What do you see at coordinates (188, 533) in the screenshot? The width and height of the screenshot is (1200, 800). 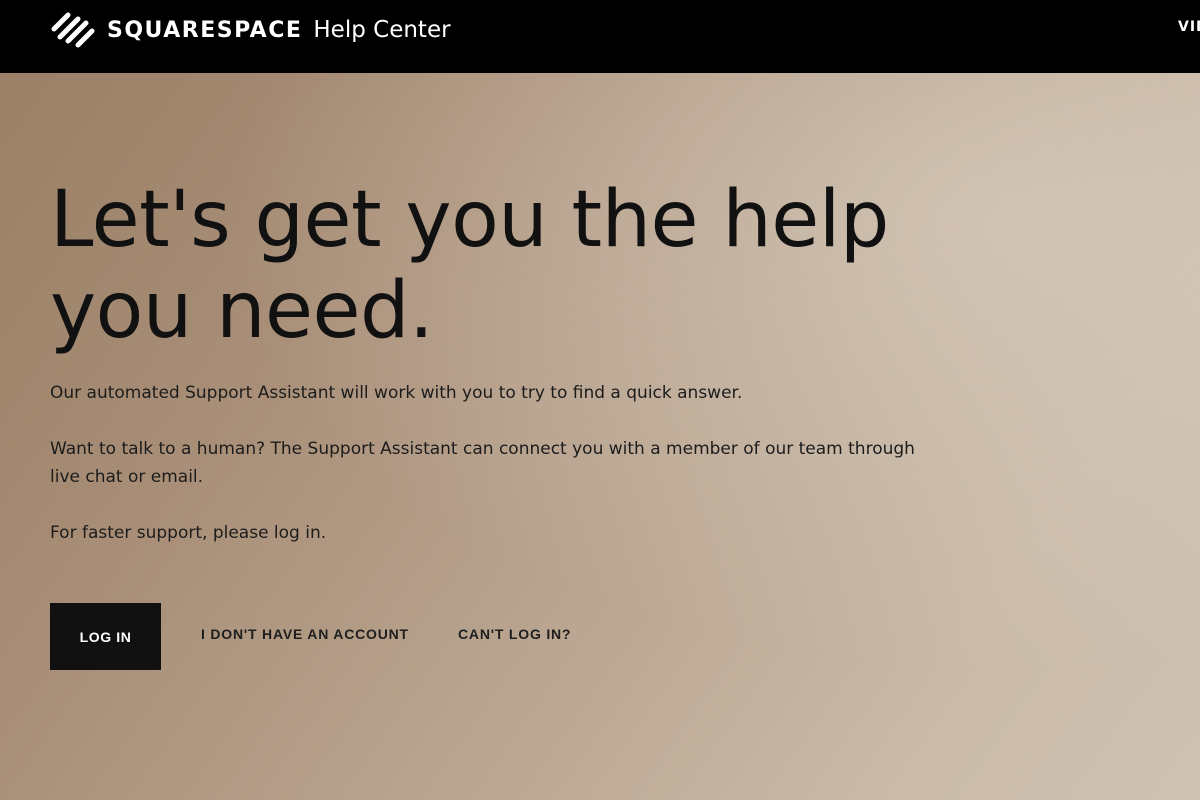 I see `login-hint-paragraph: For faster support, please log in.` at bounding box center [188, 533].